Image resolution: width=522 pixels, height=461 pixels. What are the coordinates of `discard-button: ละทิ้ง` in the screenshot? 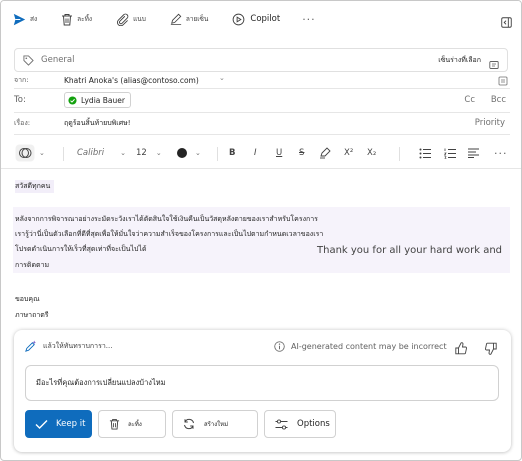 It's located at (76, 19).